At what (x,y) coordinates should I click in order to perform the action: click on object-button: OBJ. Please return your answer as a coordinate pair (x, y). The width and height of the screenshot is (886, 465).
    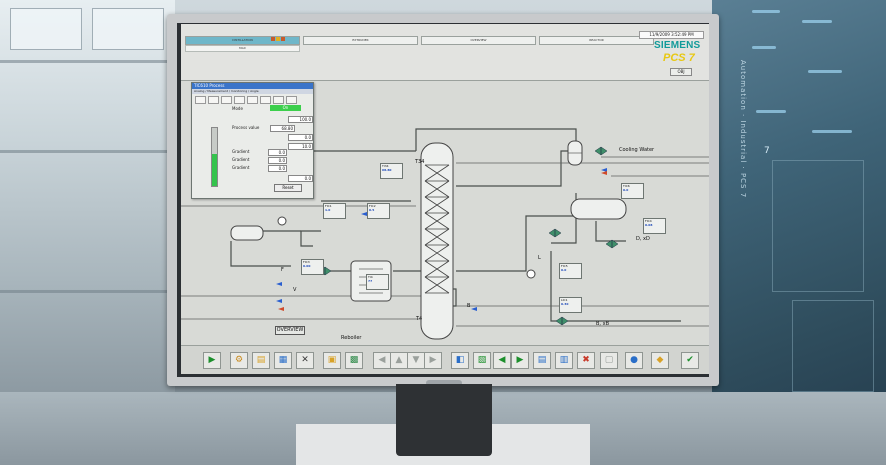
    Looking at the image, I should click on (681, 72).